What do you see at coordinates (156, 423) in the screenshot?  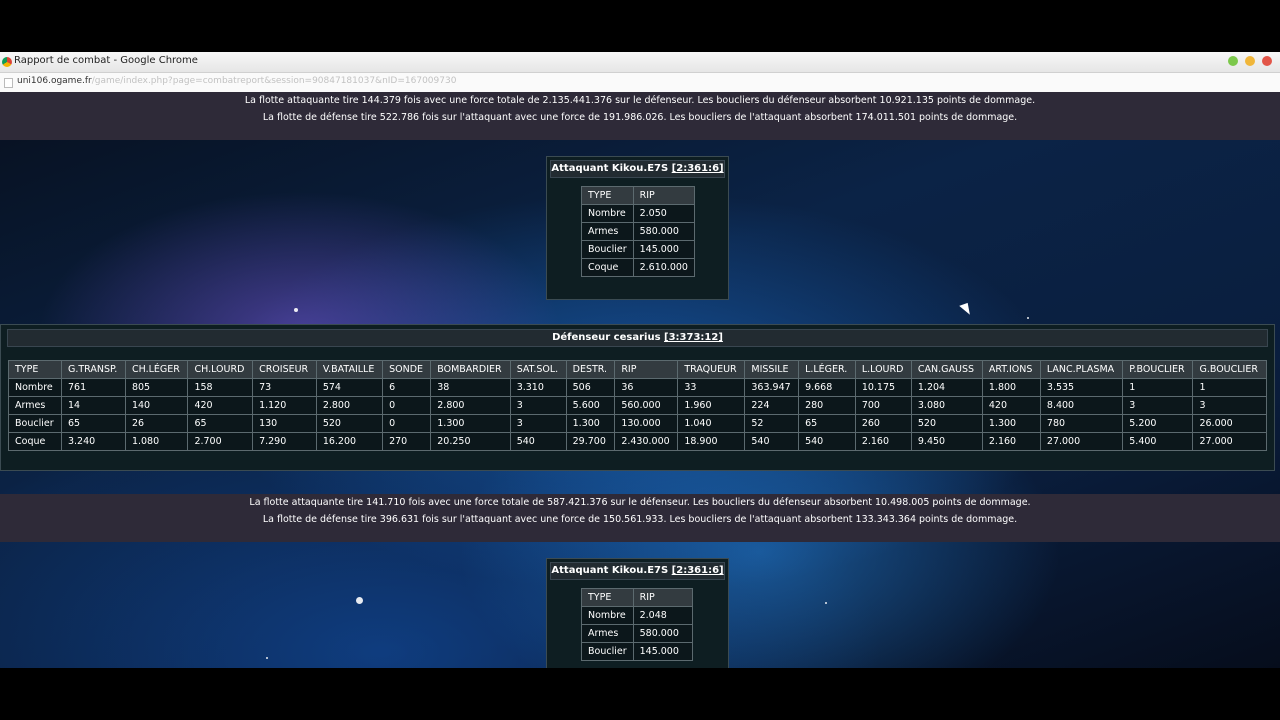 I see `table-cell: 26` at bounding box center [156, 423].